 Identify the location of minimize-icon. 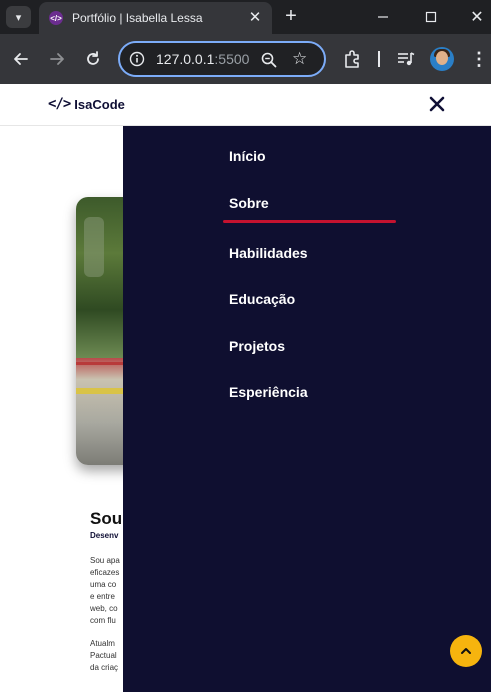
(383, 17).